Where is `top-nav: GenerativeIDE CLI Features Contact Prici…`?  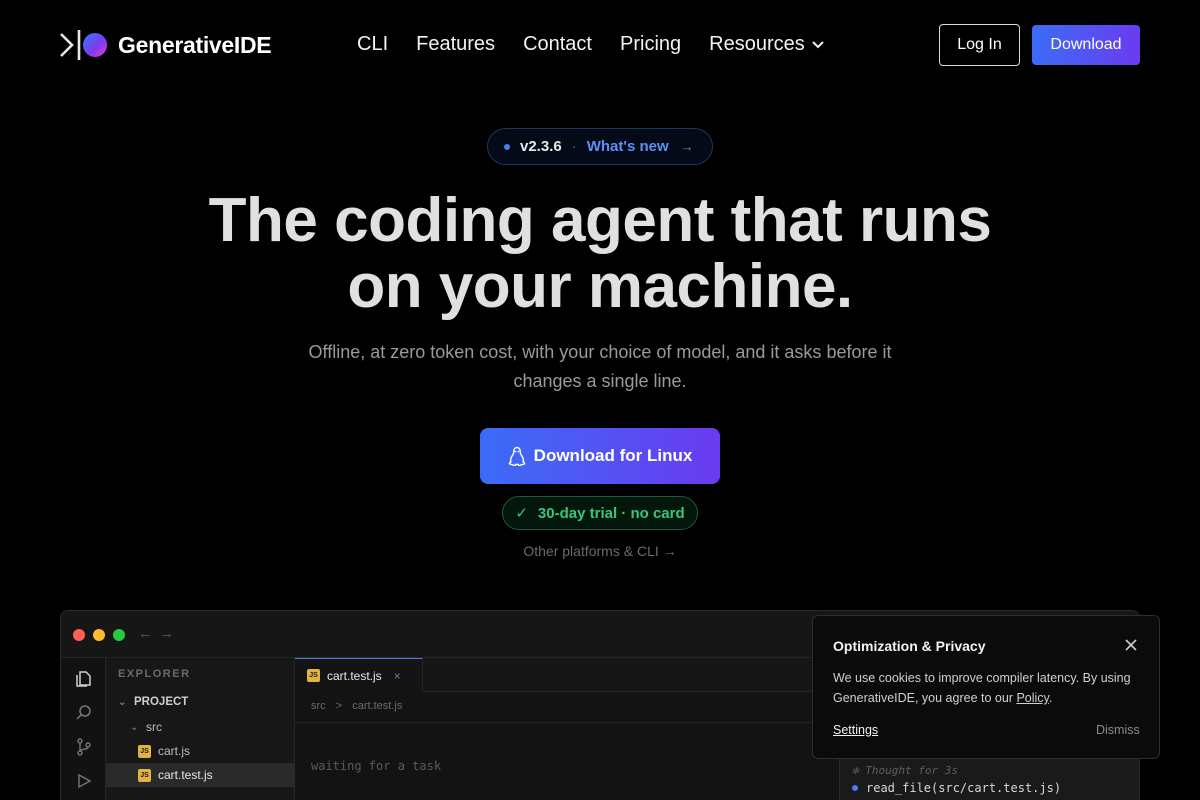 top-nav: GenerativeIDE CLI Features Contact Prici… is located at coordinates (600, 45).